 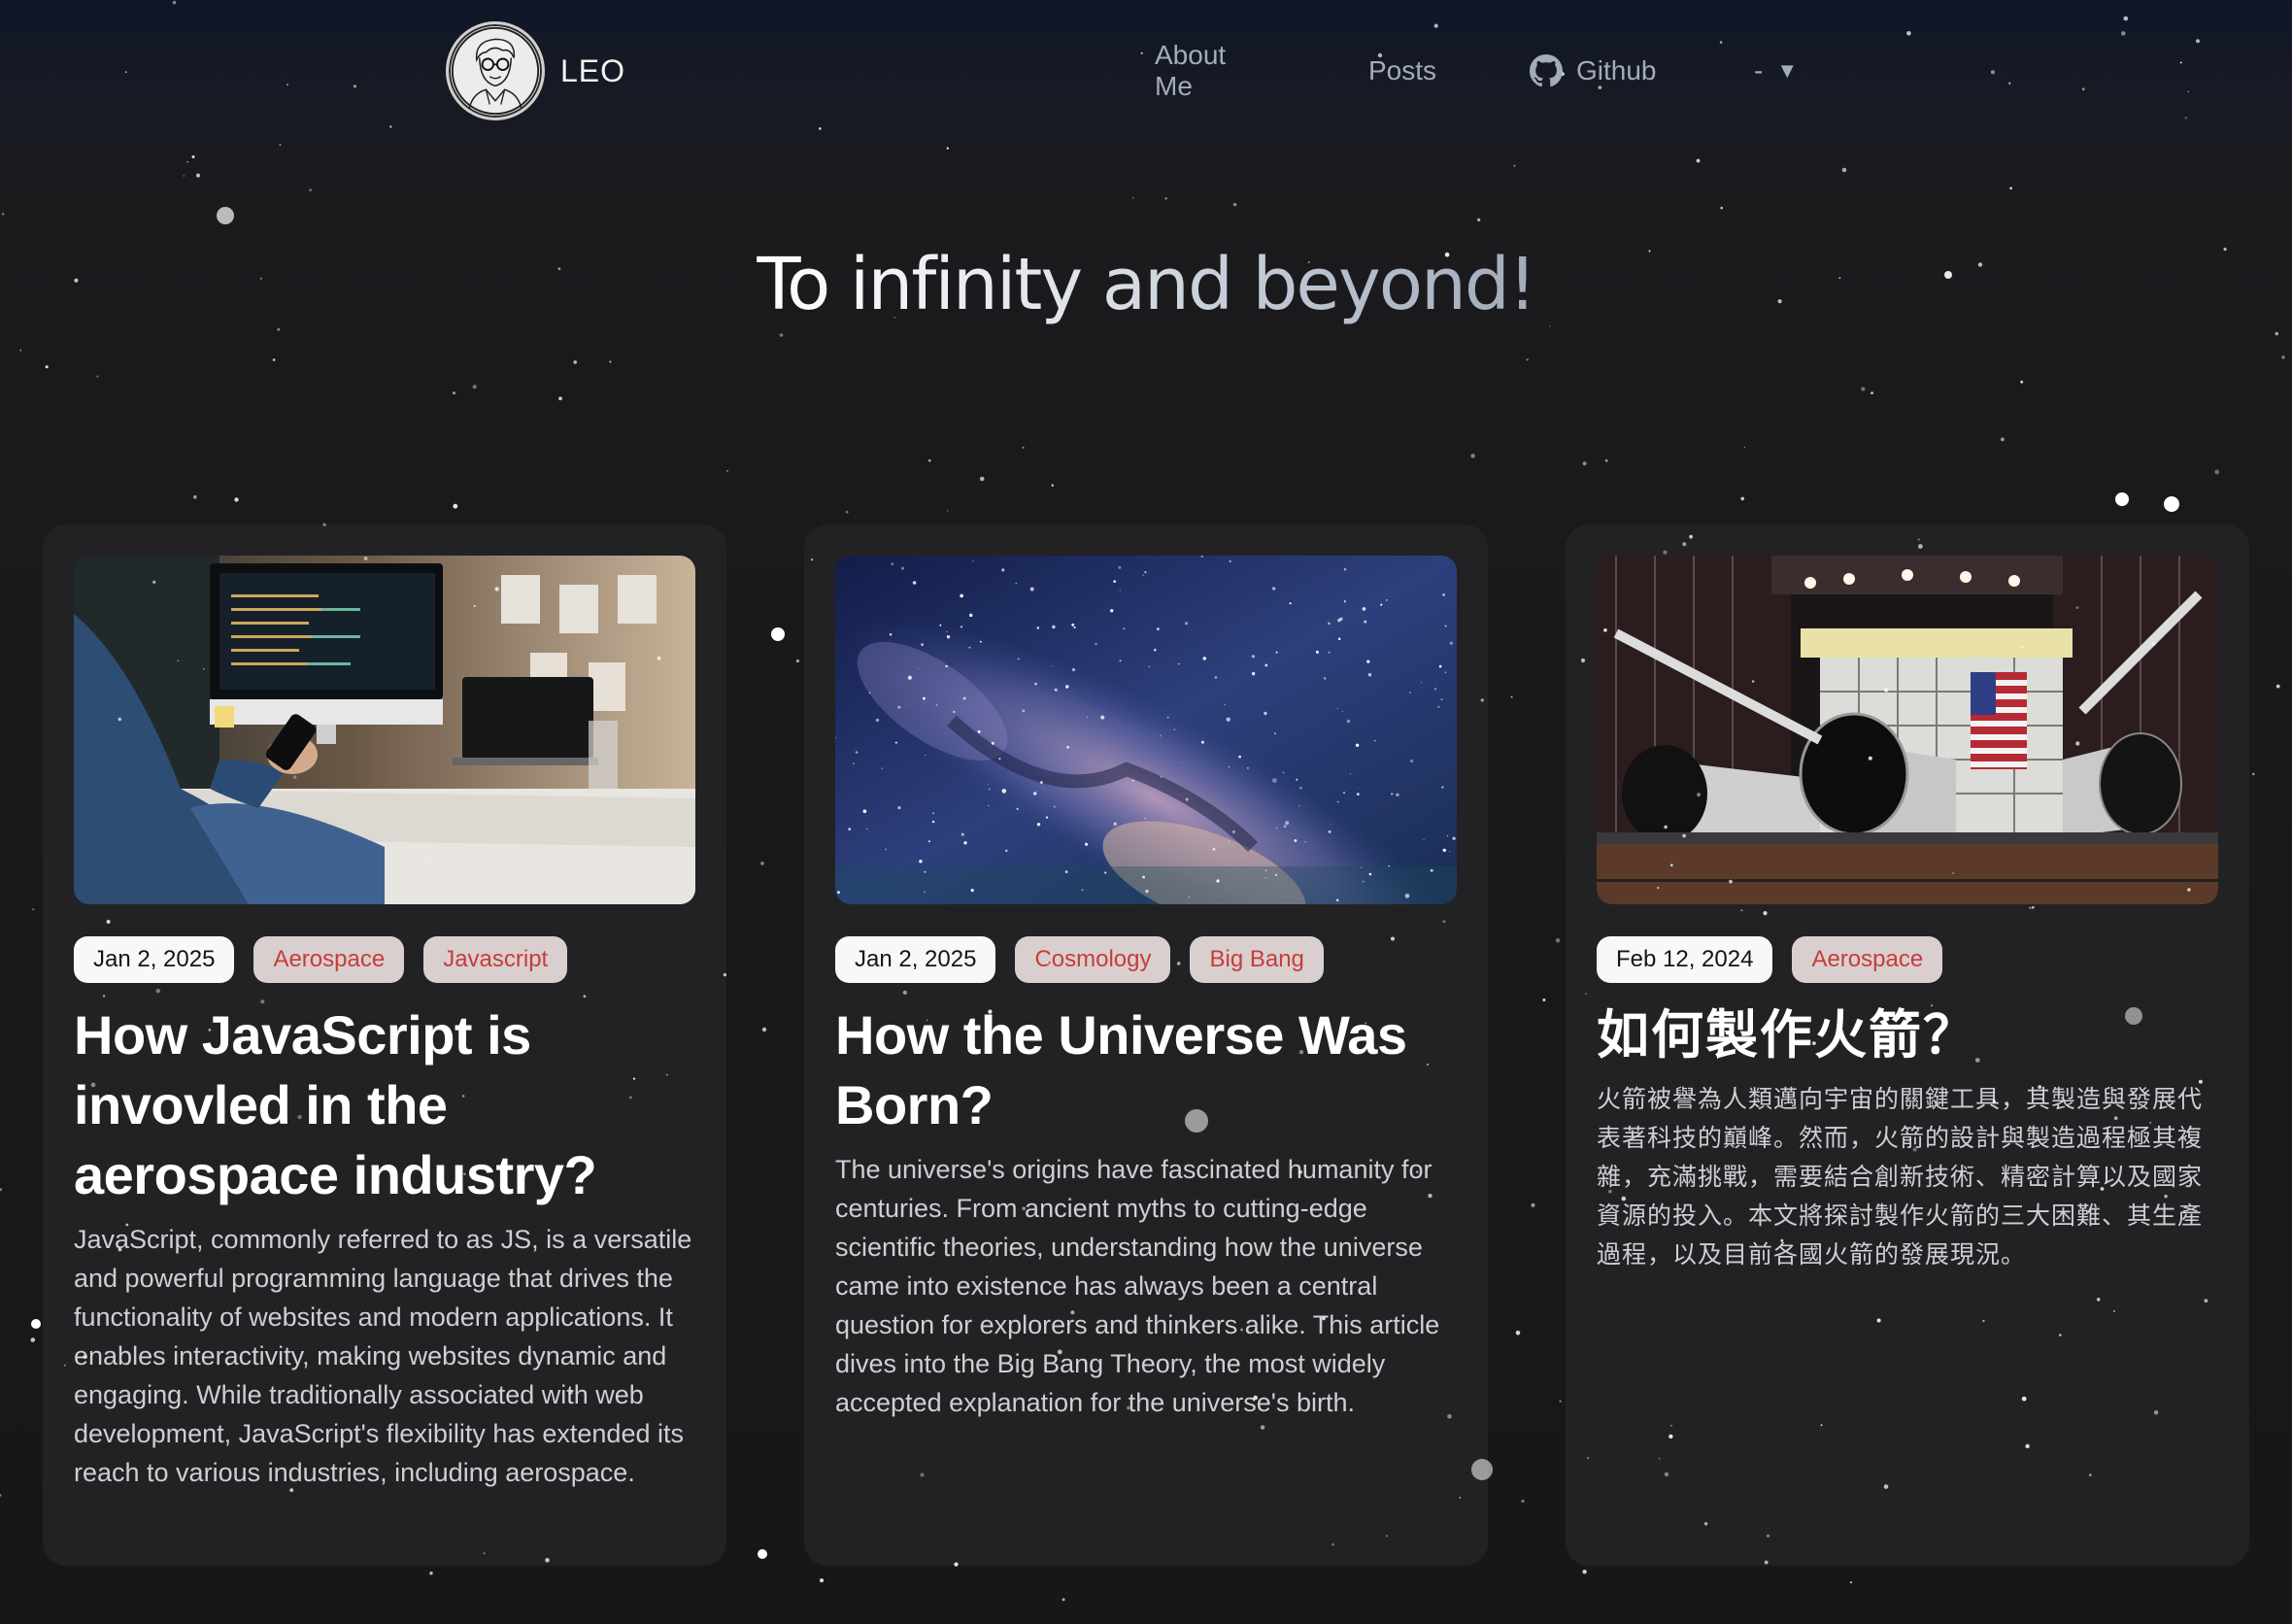 I want to click on nav-github-label: Github, so click(x=1616, y=70).